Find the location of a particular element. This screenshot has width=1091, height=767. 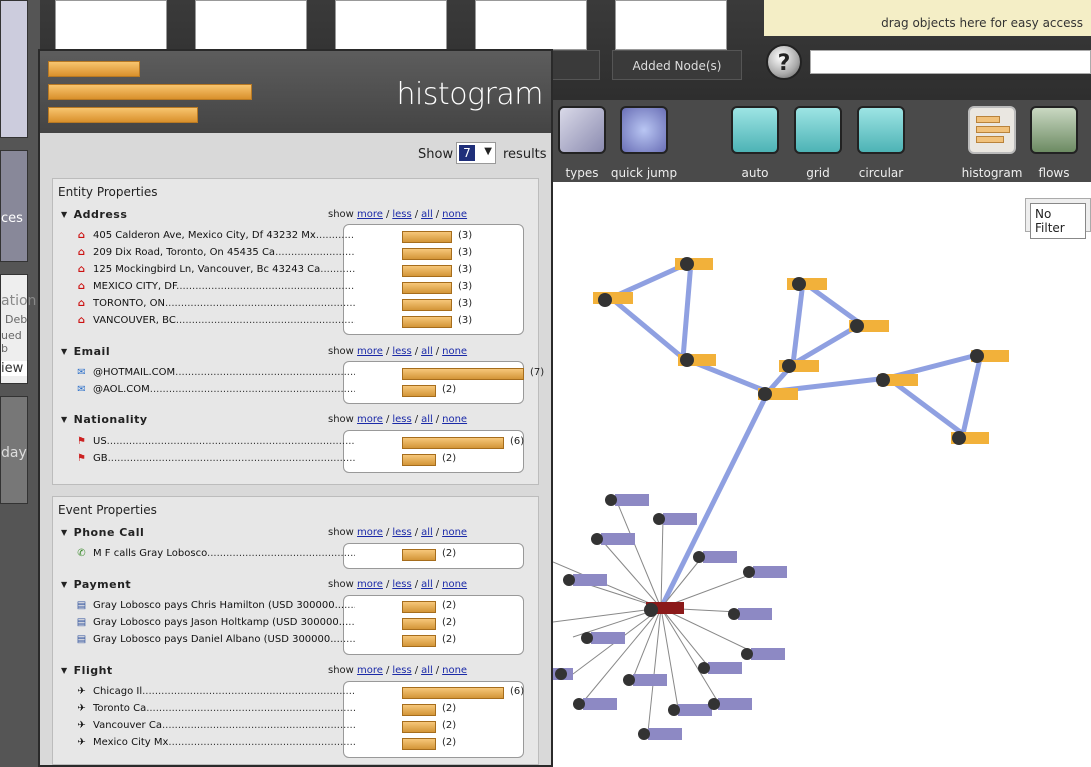

tool-grid: grid is located at coordinates (818, 143).